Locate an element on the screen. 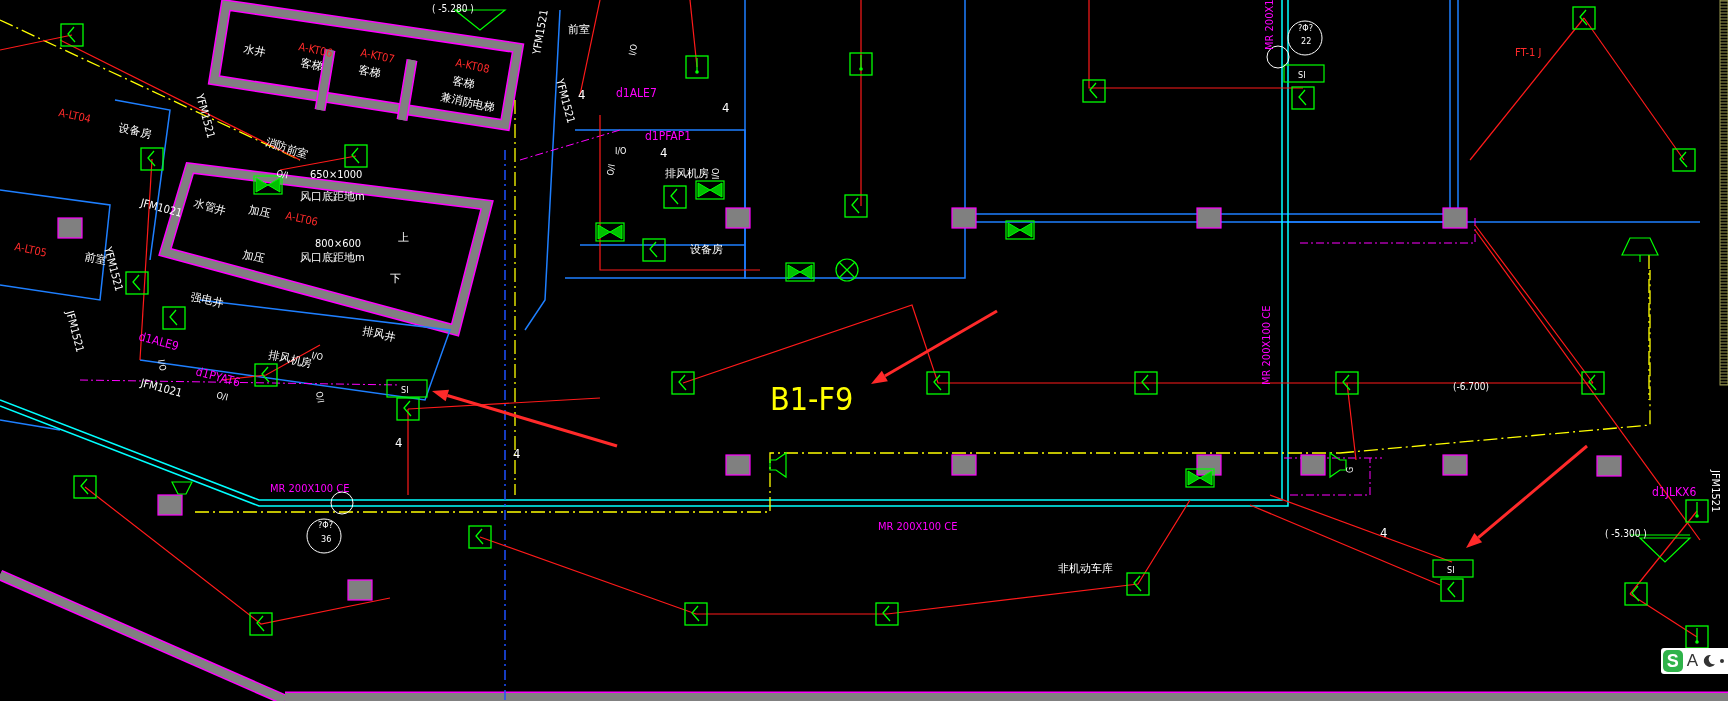  tag-label: A-LT06 is located at coordinates (302, 219).